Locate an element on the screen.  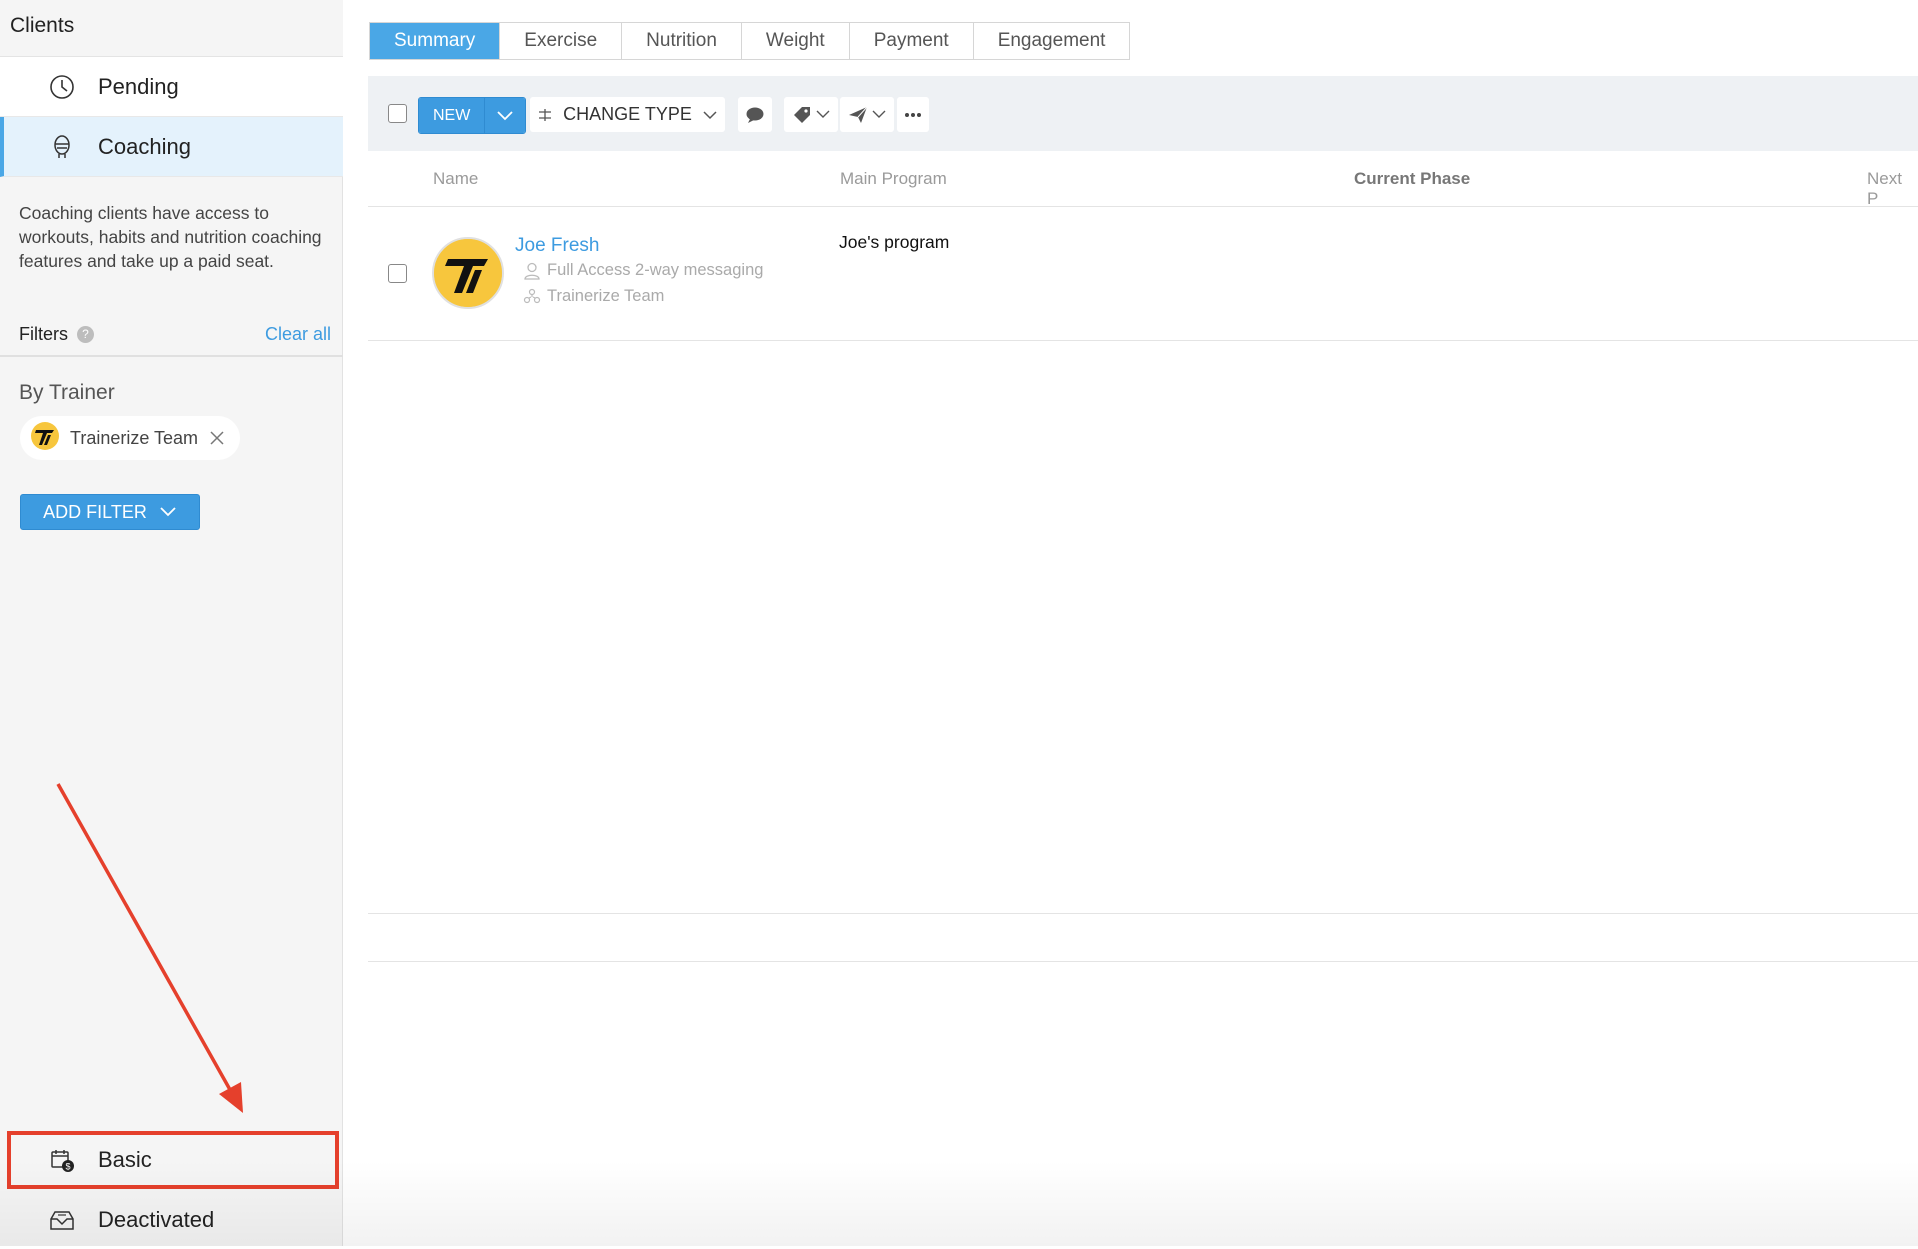
client-name-link: Joe Fresh is located at coordinates (557, 246).